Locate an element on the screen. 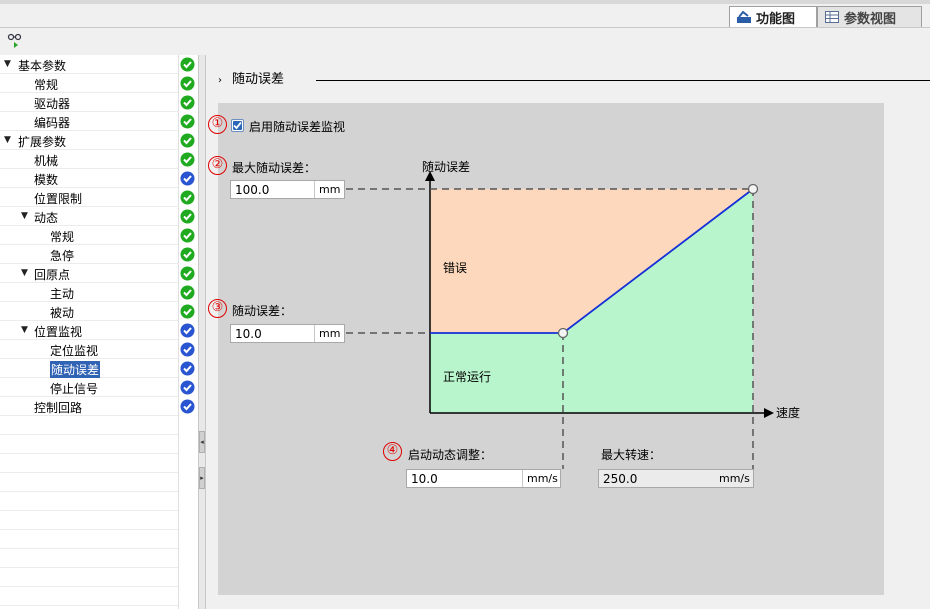 This screenshot has width=930, height=609. error-region-label: 错误 is located at coordinates (455, 268).